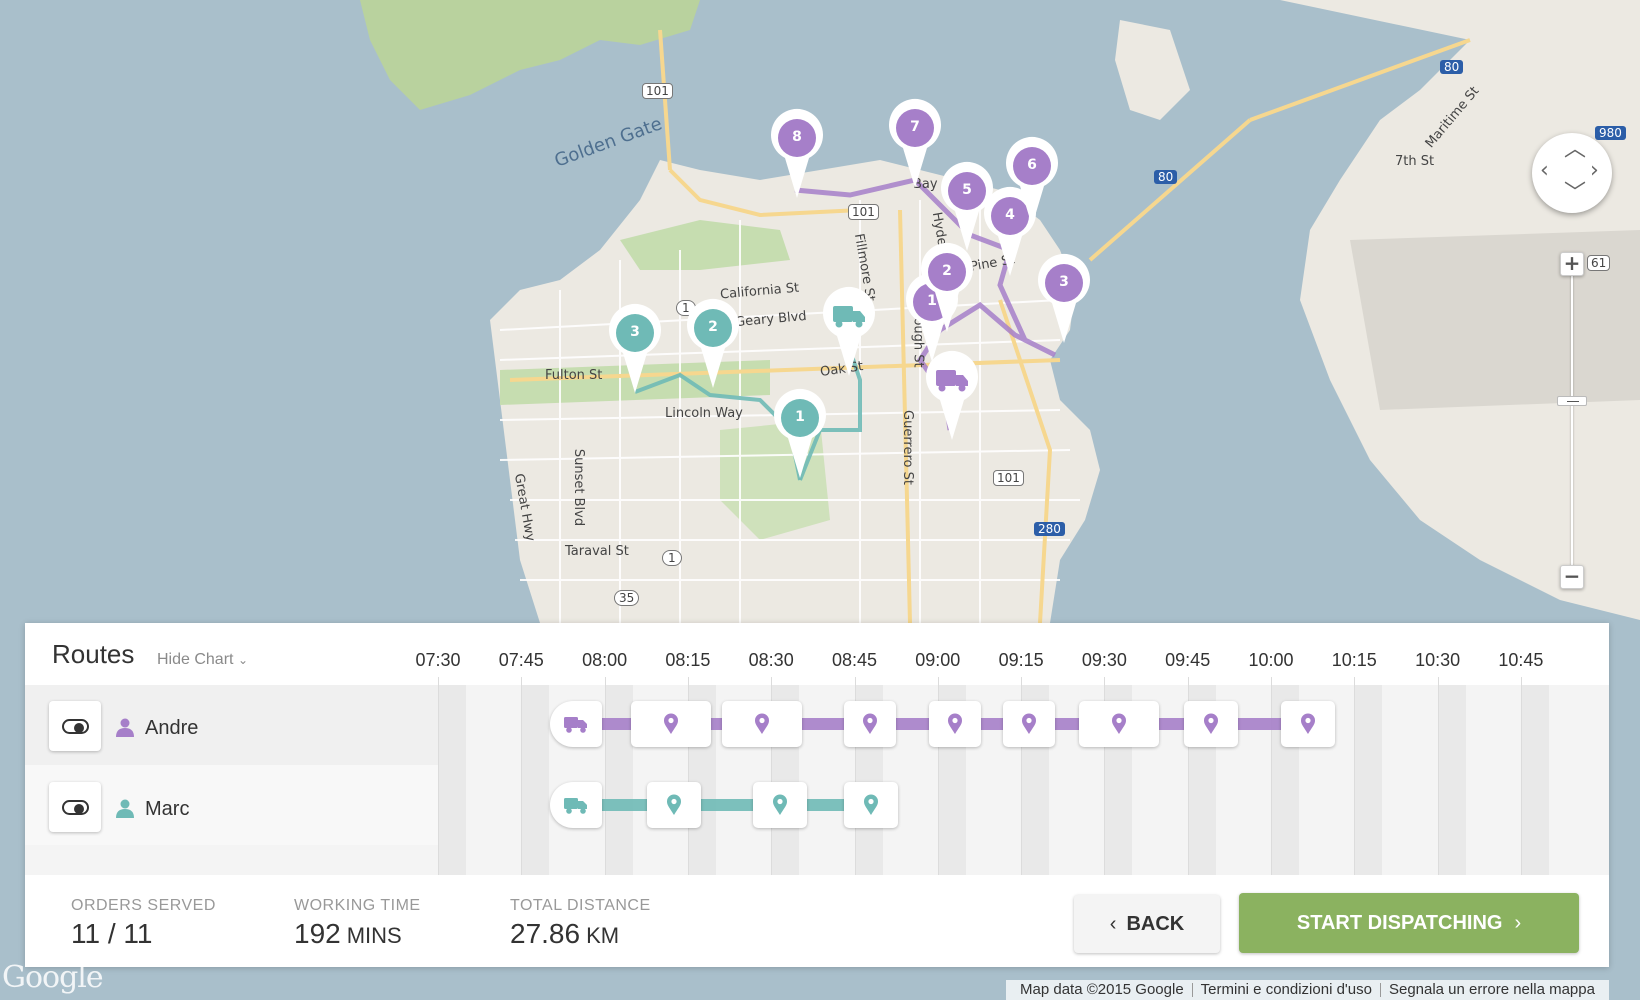  I want to click on zoom-slider-handle, so click(1572, 401).